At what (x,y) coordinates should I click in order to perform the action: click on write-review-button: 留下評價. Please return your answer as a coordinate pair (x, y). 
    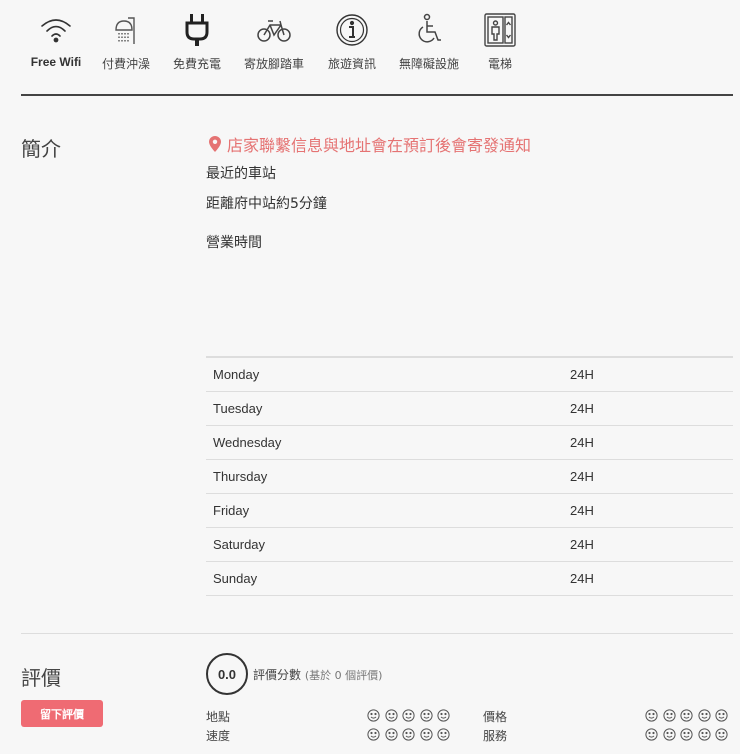
    Looking at the image, I should click on (62, 713).